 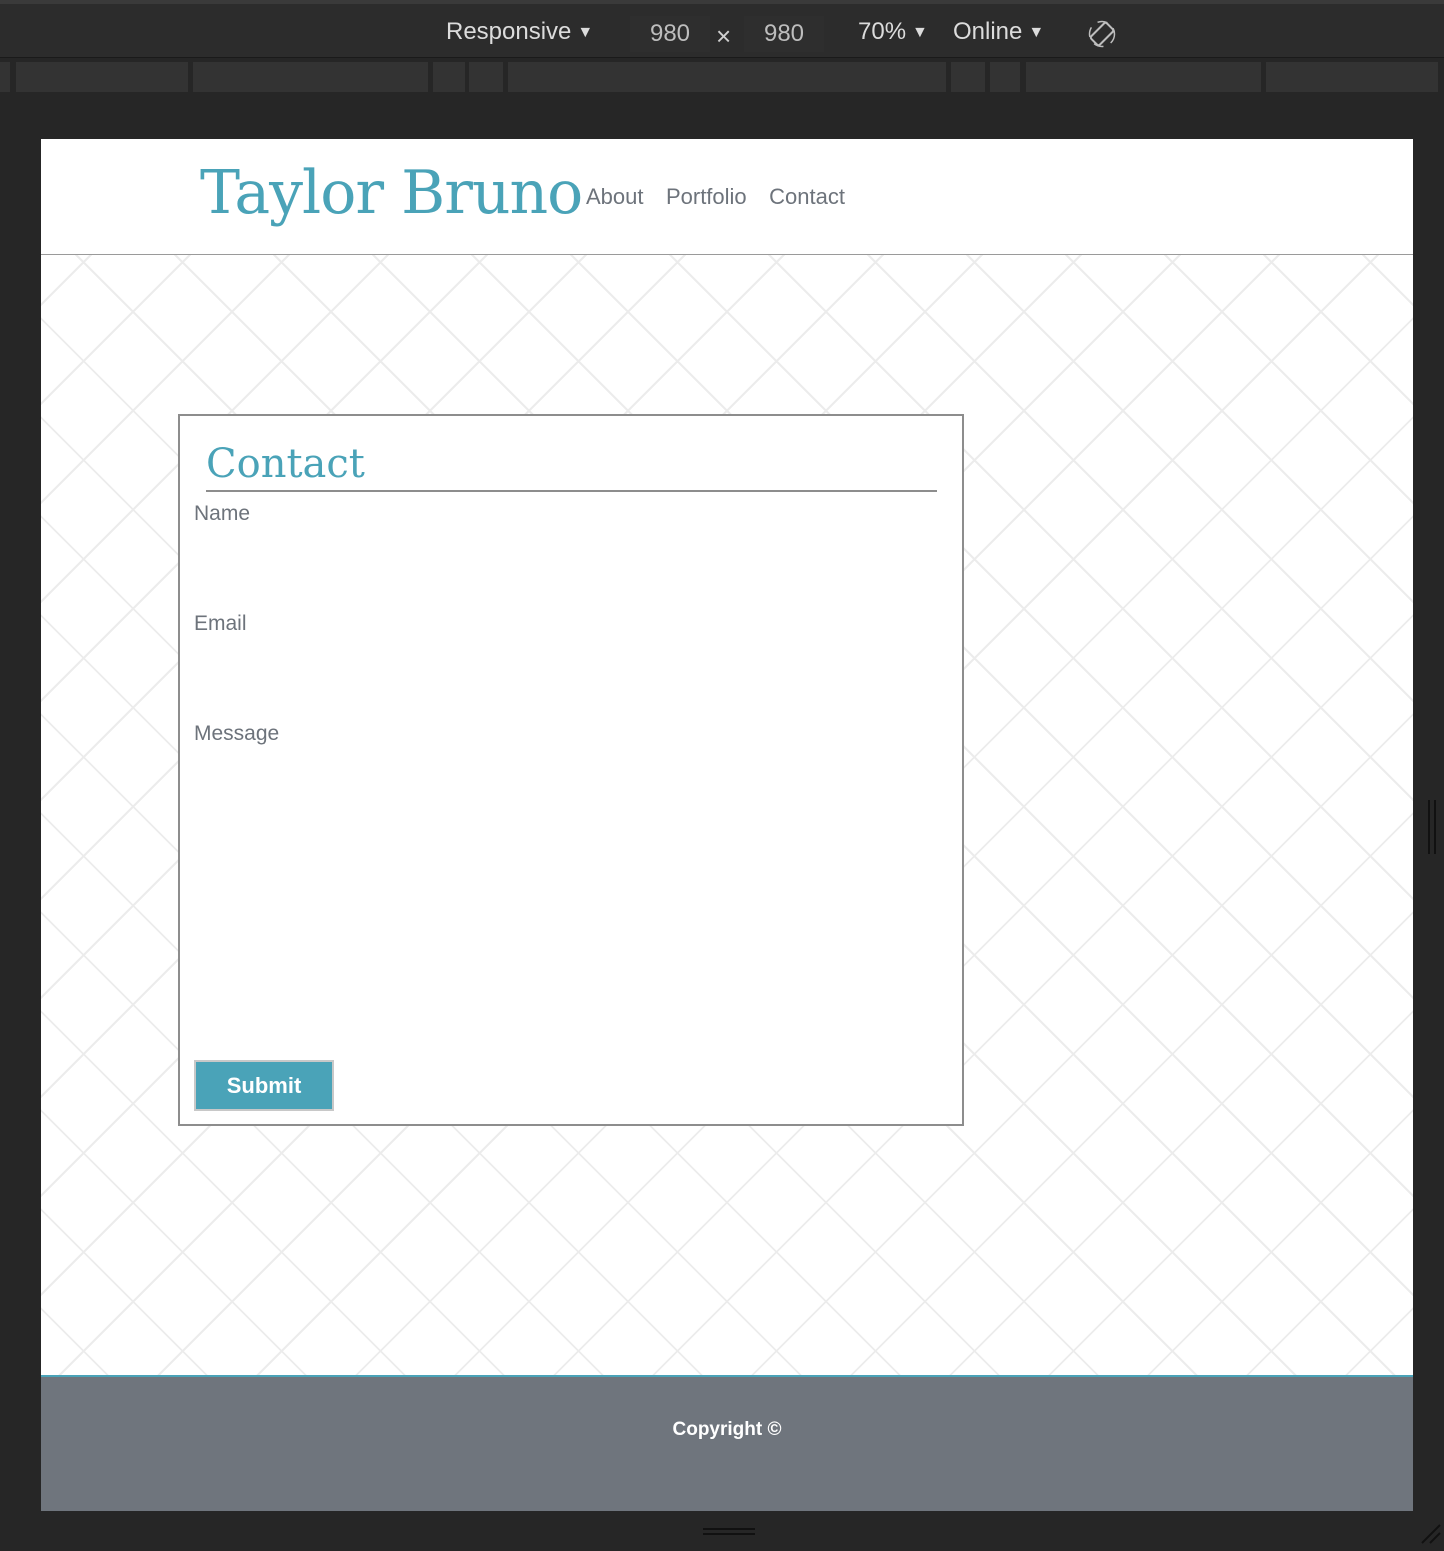 I want to click on name-field, so click(x=566, y=551).